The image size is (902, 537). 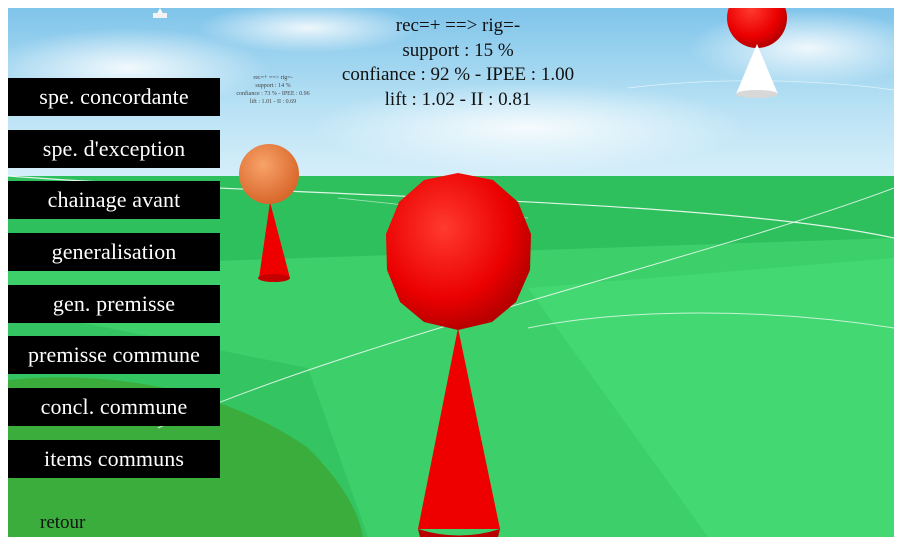 I want to click on rule-support: support : 15 %, so click(x=458, y=50).